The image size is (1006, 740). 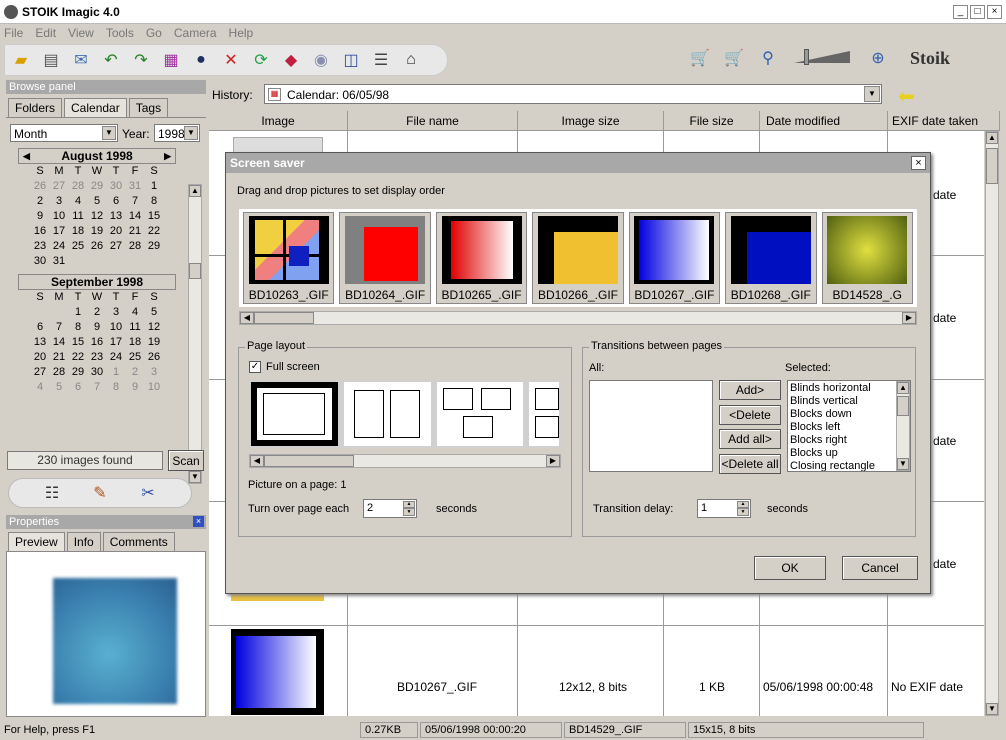 I want to click on calendar-day: 23, so click(x=40, y=246).